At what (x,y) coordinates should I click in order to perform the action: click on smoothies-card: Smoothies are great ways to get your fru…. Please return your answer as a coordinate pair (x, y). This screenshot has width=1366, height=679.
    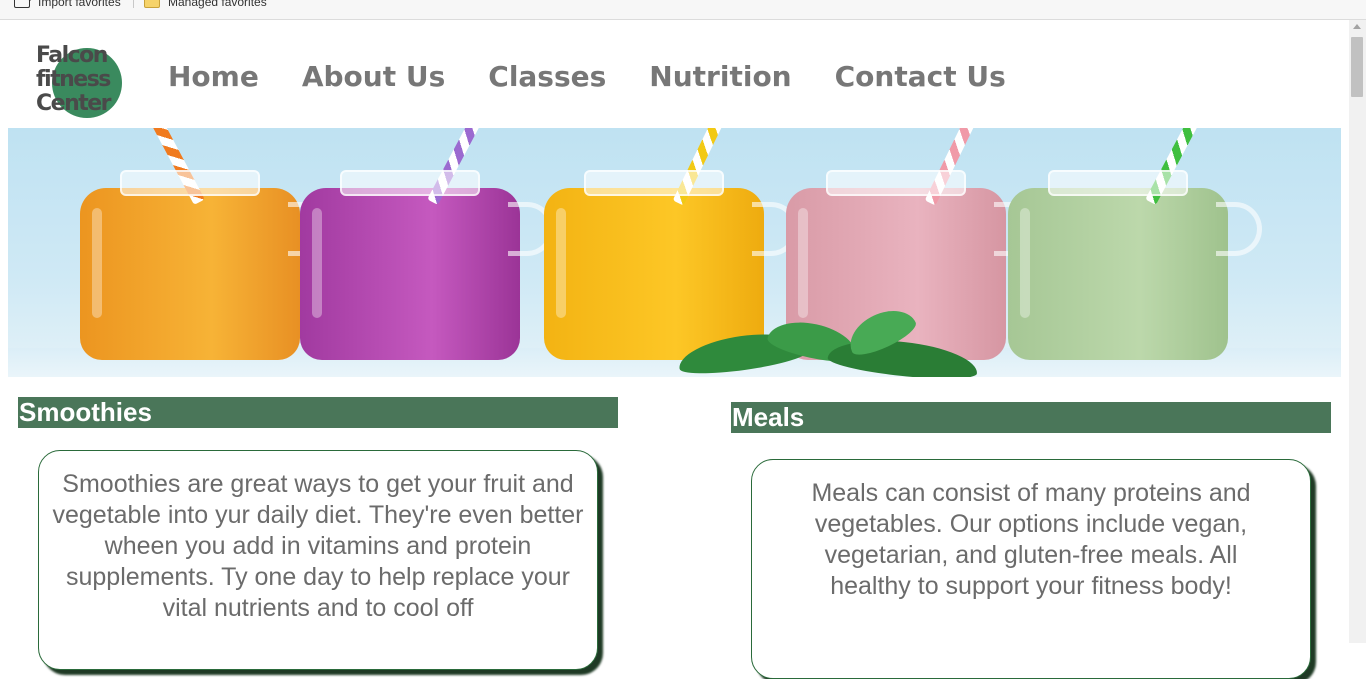
    Looking at the image, I should click on (318, 560).